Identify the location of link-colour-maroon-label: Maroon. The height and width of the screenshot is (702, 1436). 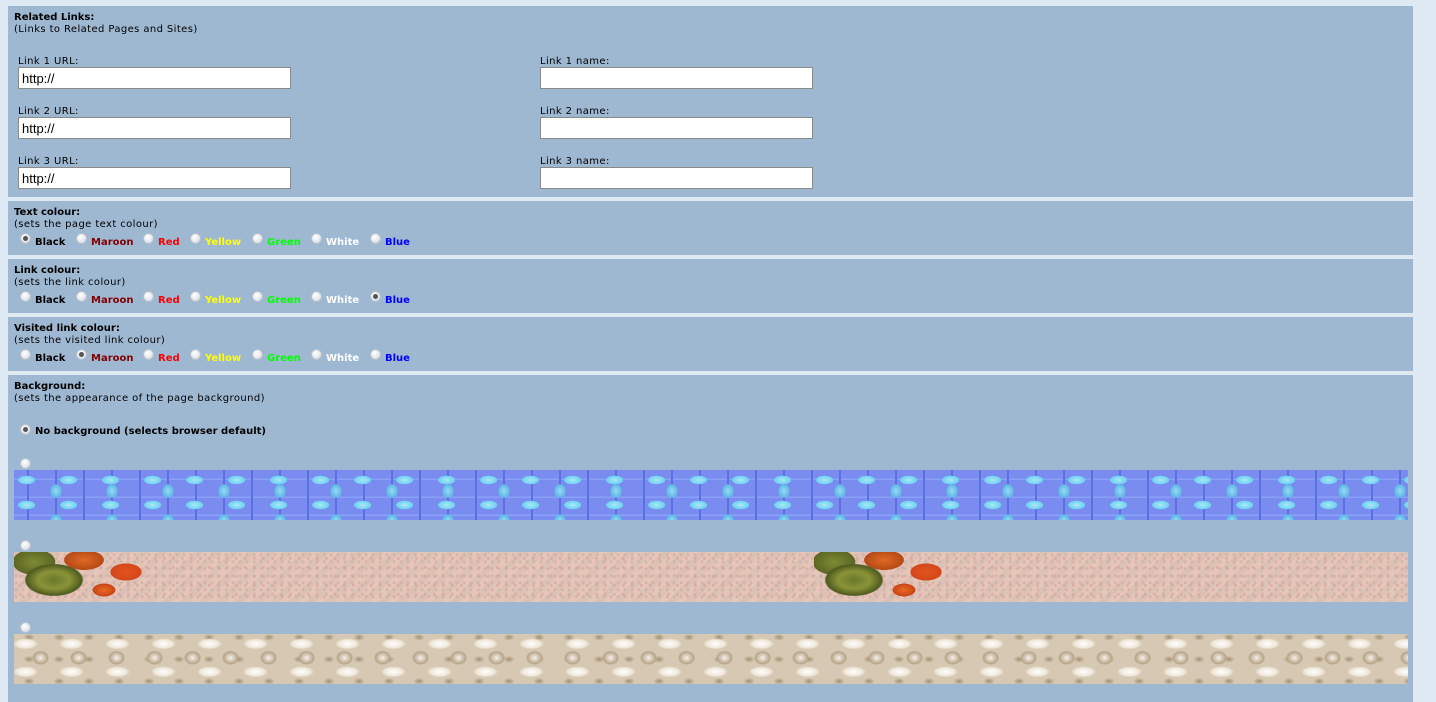
(112, 300).